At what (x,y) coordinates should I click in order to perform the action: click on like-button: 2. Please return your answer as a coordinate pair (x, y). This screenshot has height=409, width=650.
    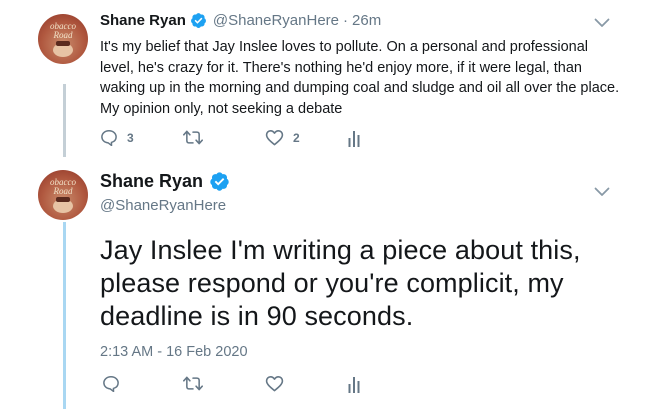
    Looking at the image, I should click on (282, 137).